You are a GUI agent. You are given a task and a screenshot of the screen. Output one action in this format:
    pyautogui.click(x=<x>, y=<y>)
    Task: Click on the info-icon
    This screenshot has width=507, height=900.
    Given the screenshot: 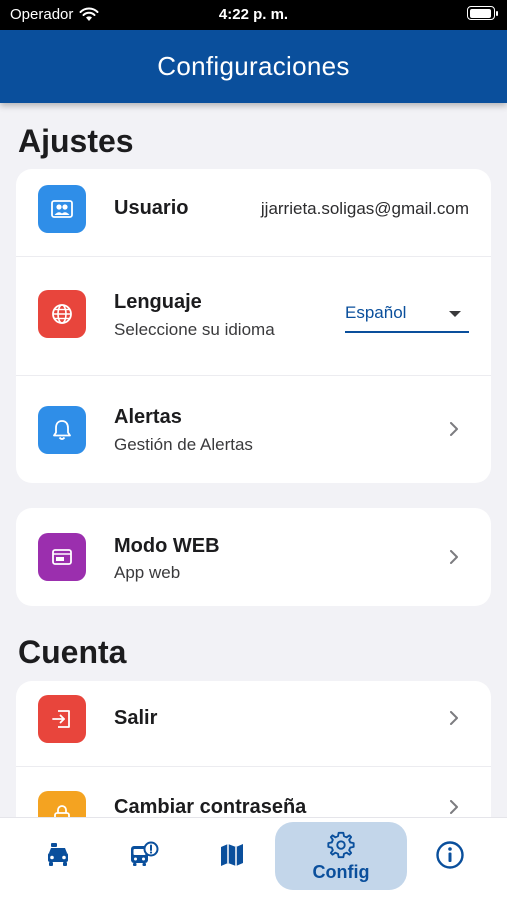 What is the action you would take?
    pyautogui.click(x=450, y=855)
    